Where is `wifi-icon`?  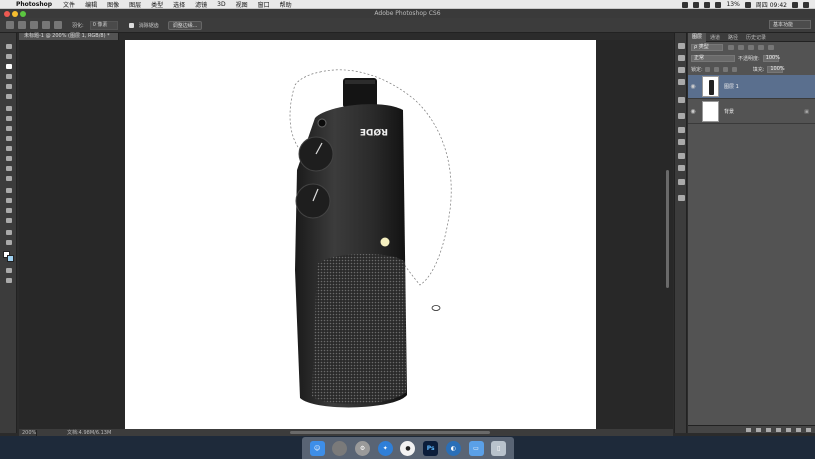 wifi-icon is located at coordinates (718, 4).